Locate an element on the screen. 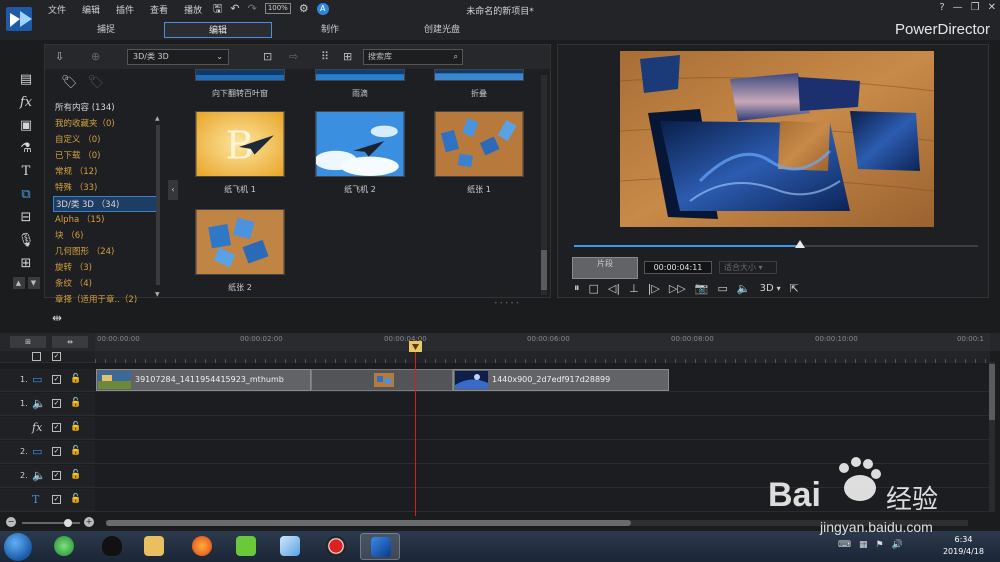 This screenshot has height=562, width=1000. chevron-up-icon: ▲ is located at coordinates (18, 283).